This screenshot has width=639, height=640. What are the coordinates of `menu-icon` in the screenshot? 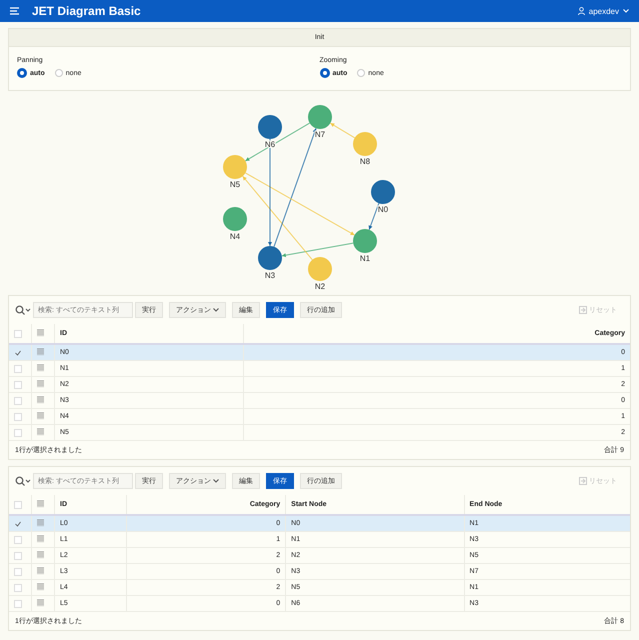 It's located at (15, 11).